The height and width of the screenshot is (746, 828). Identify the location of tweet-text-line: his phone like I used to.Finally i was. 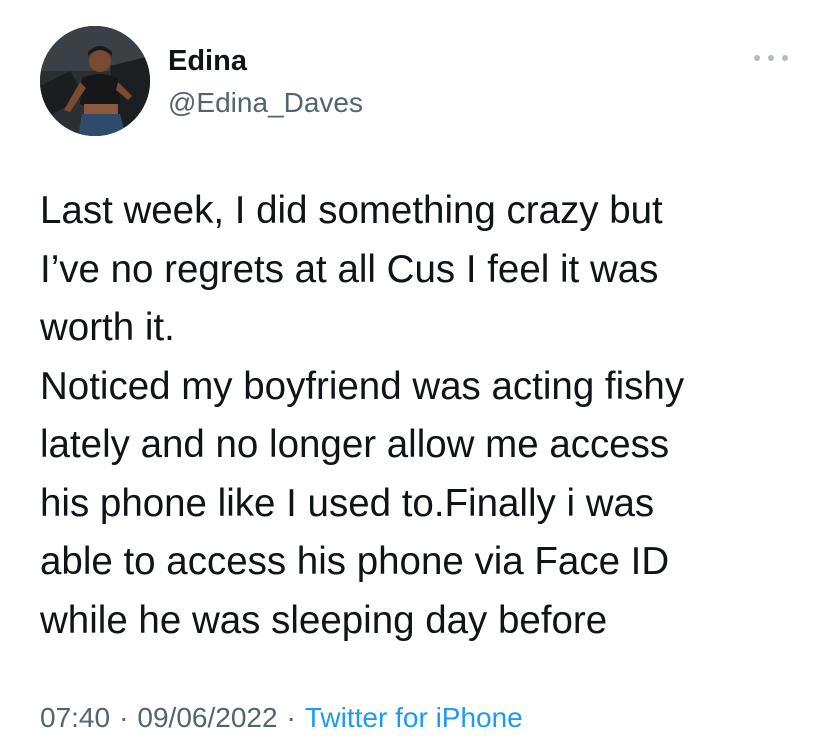
(347, 503).